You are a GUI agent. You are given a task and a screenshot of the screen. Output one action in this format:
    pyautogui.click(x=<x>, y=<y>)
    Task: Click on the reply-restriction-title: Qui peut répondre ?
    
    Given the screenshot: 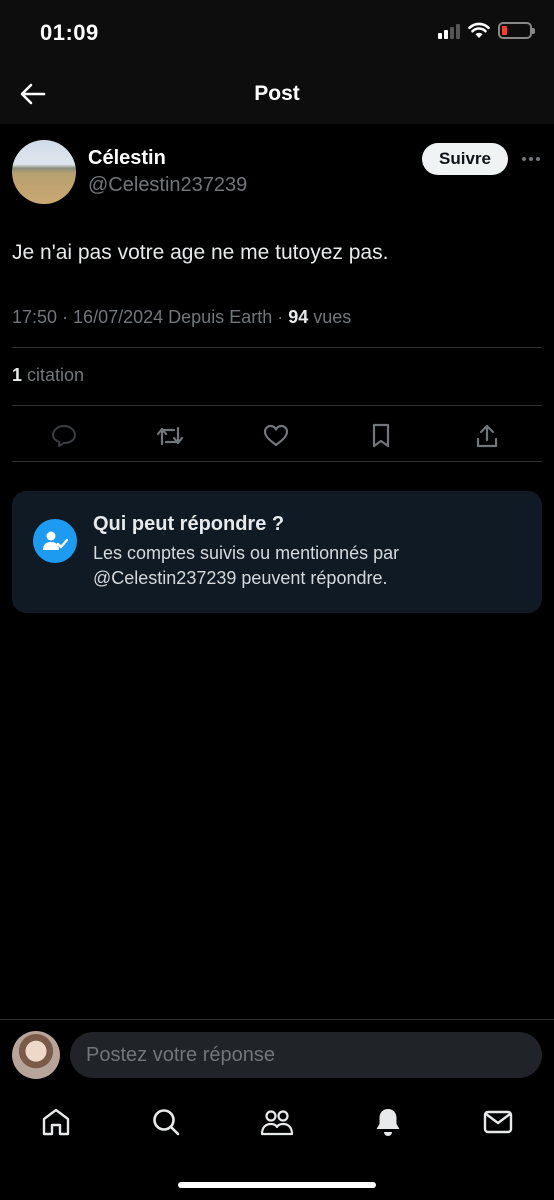 What is the action you would take?
    pyautogui.click(x=189, y=524)
    